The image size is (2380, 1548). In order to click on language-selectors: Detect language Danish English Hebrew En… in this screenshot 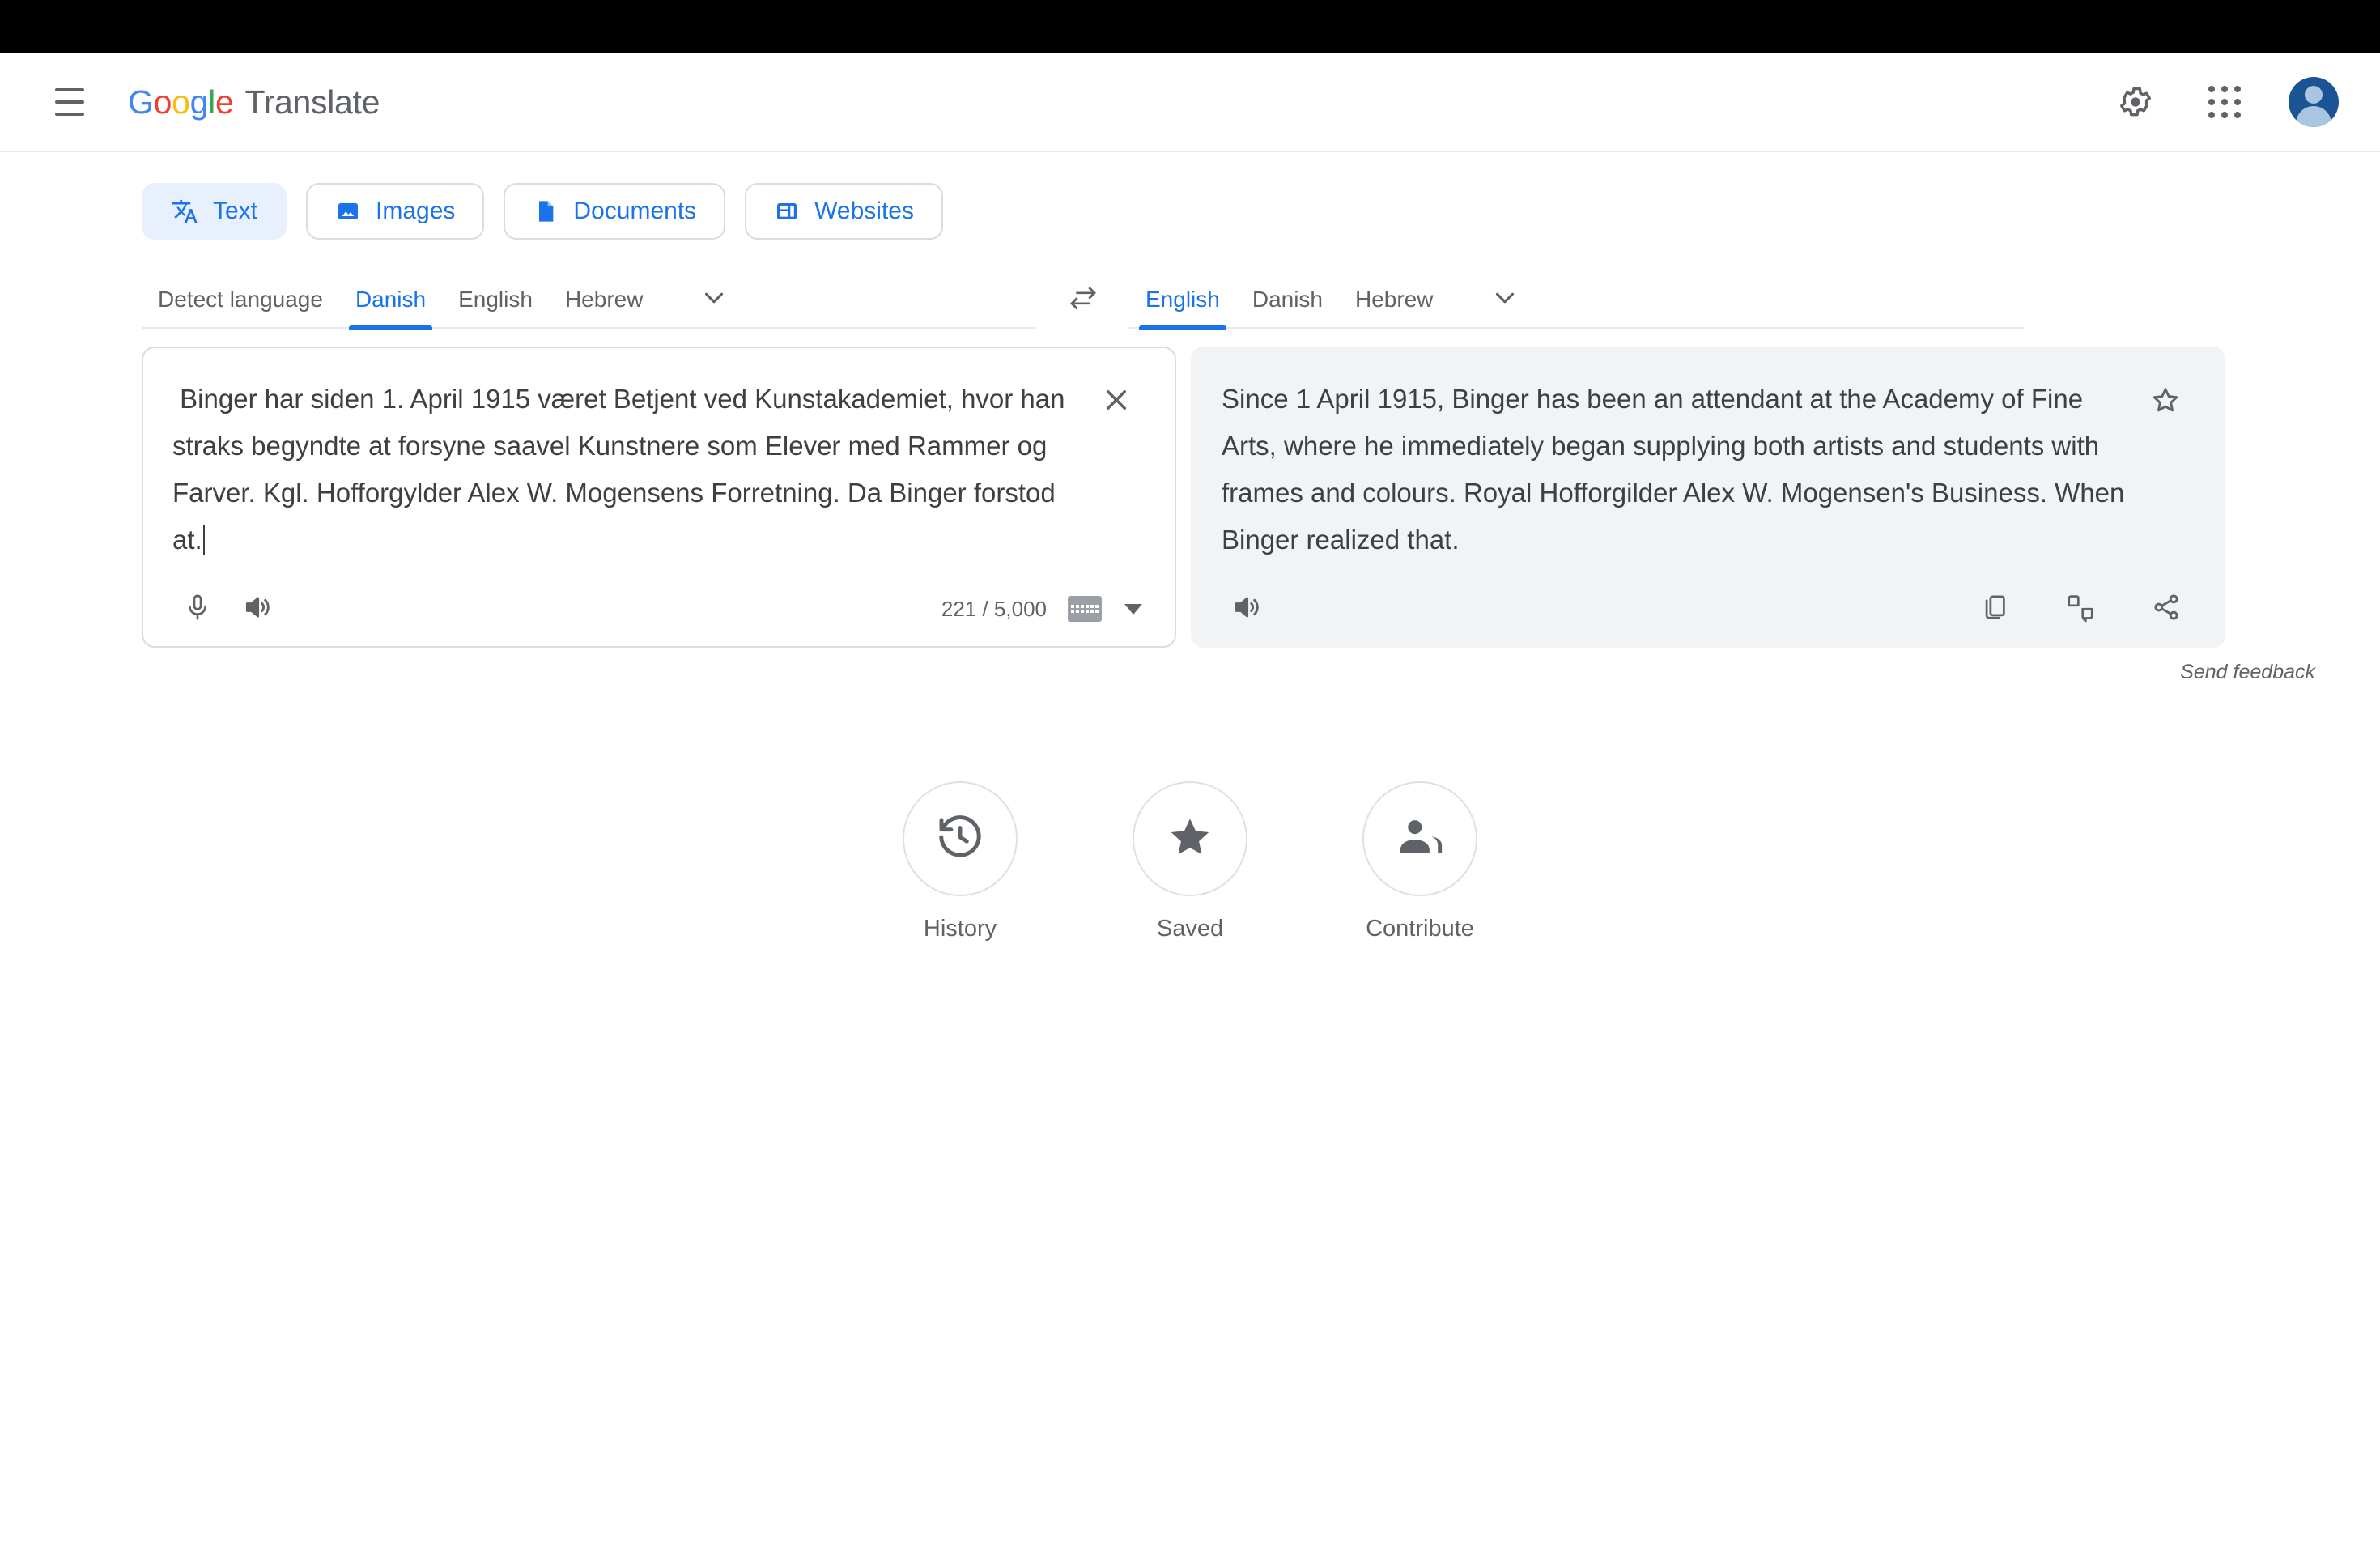, I will do `click(1190, 300)`.